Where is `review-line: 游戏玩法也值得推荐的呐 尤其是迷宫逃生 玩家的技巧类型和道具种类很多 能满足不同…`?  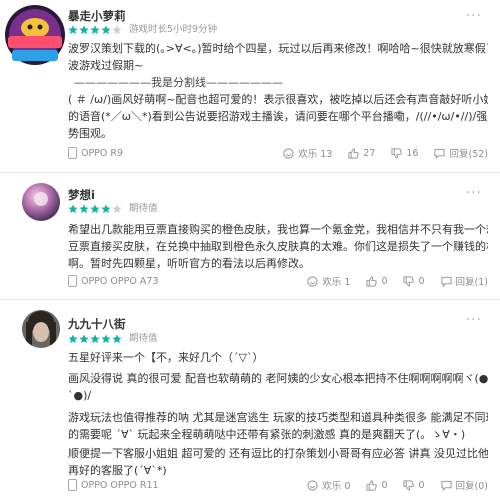 review-line: 游戏玩法也值得推荐的呐 尤其是迷宫逃生 玩家的技巧类型和道具种类很多 能满足不同… is located at coordinates (278, 417).